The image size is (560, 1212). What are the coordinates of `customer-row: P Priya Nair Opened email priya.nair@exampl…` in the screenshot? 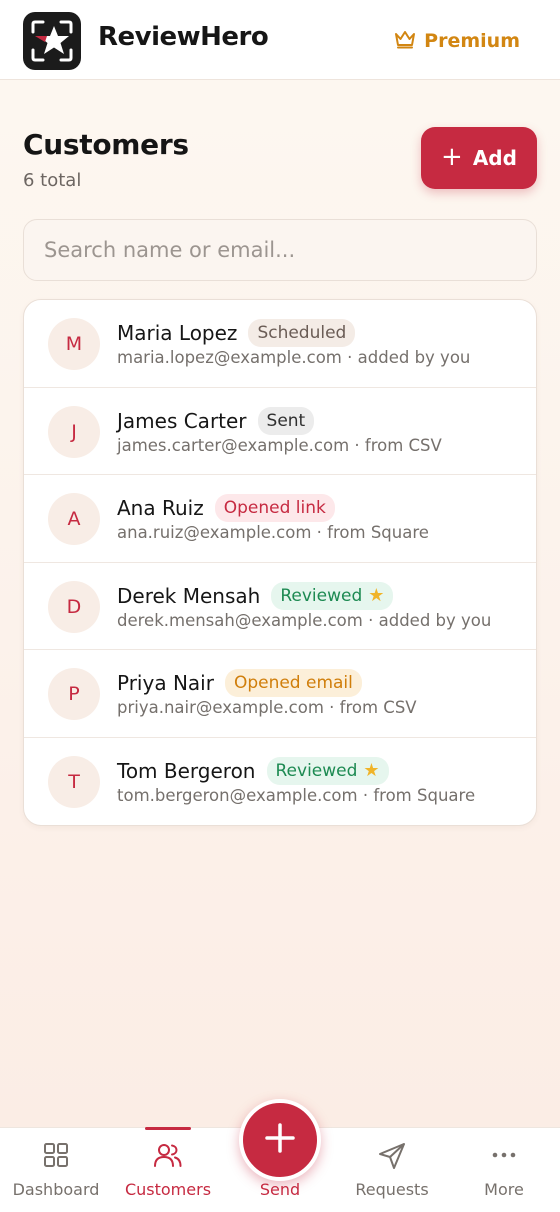 It's located at (280, 694).